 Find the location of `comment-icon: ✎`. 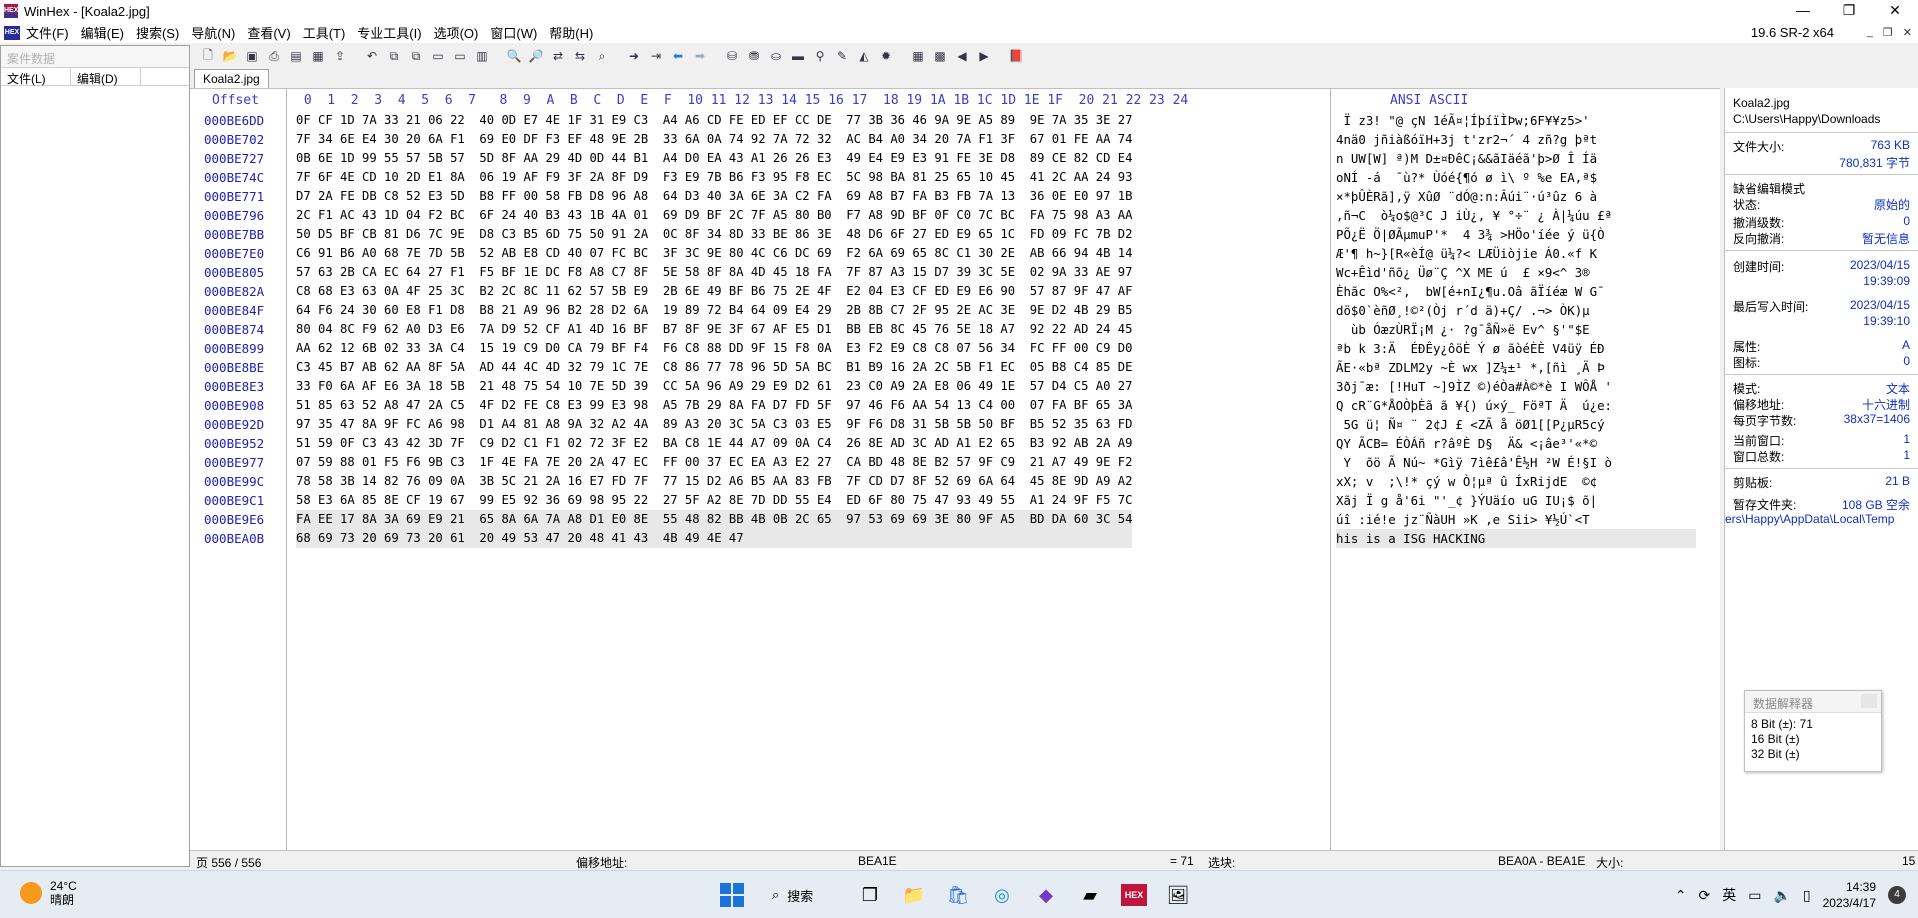

comment-icon: ✎ is located at coordinates (842, 56).